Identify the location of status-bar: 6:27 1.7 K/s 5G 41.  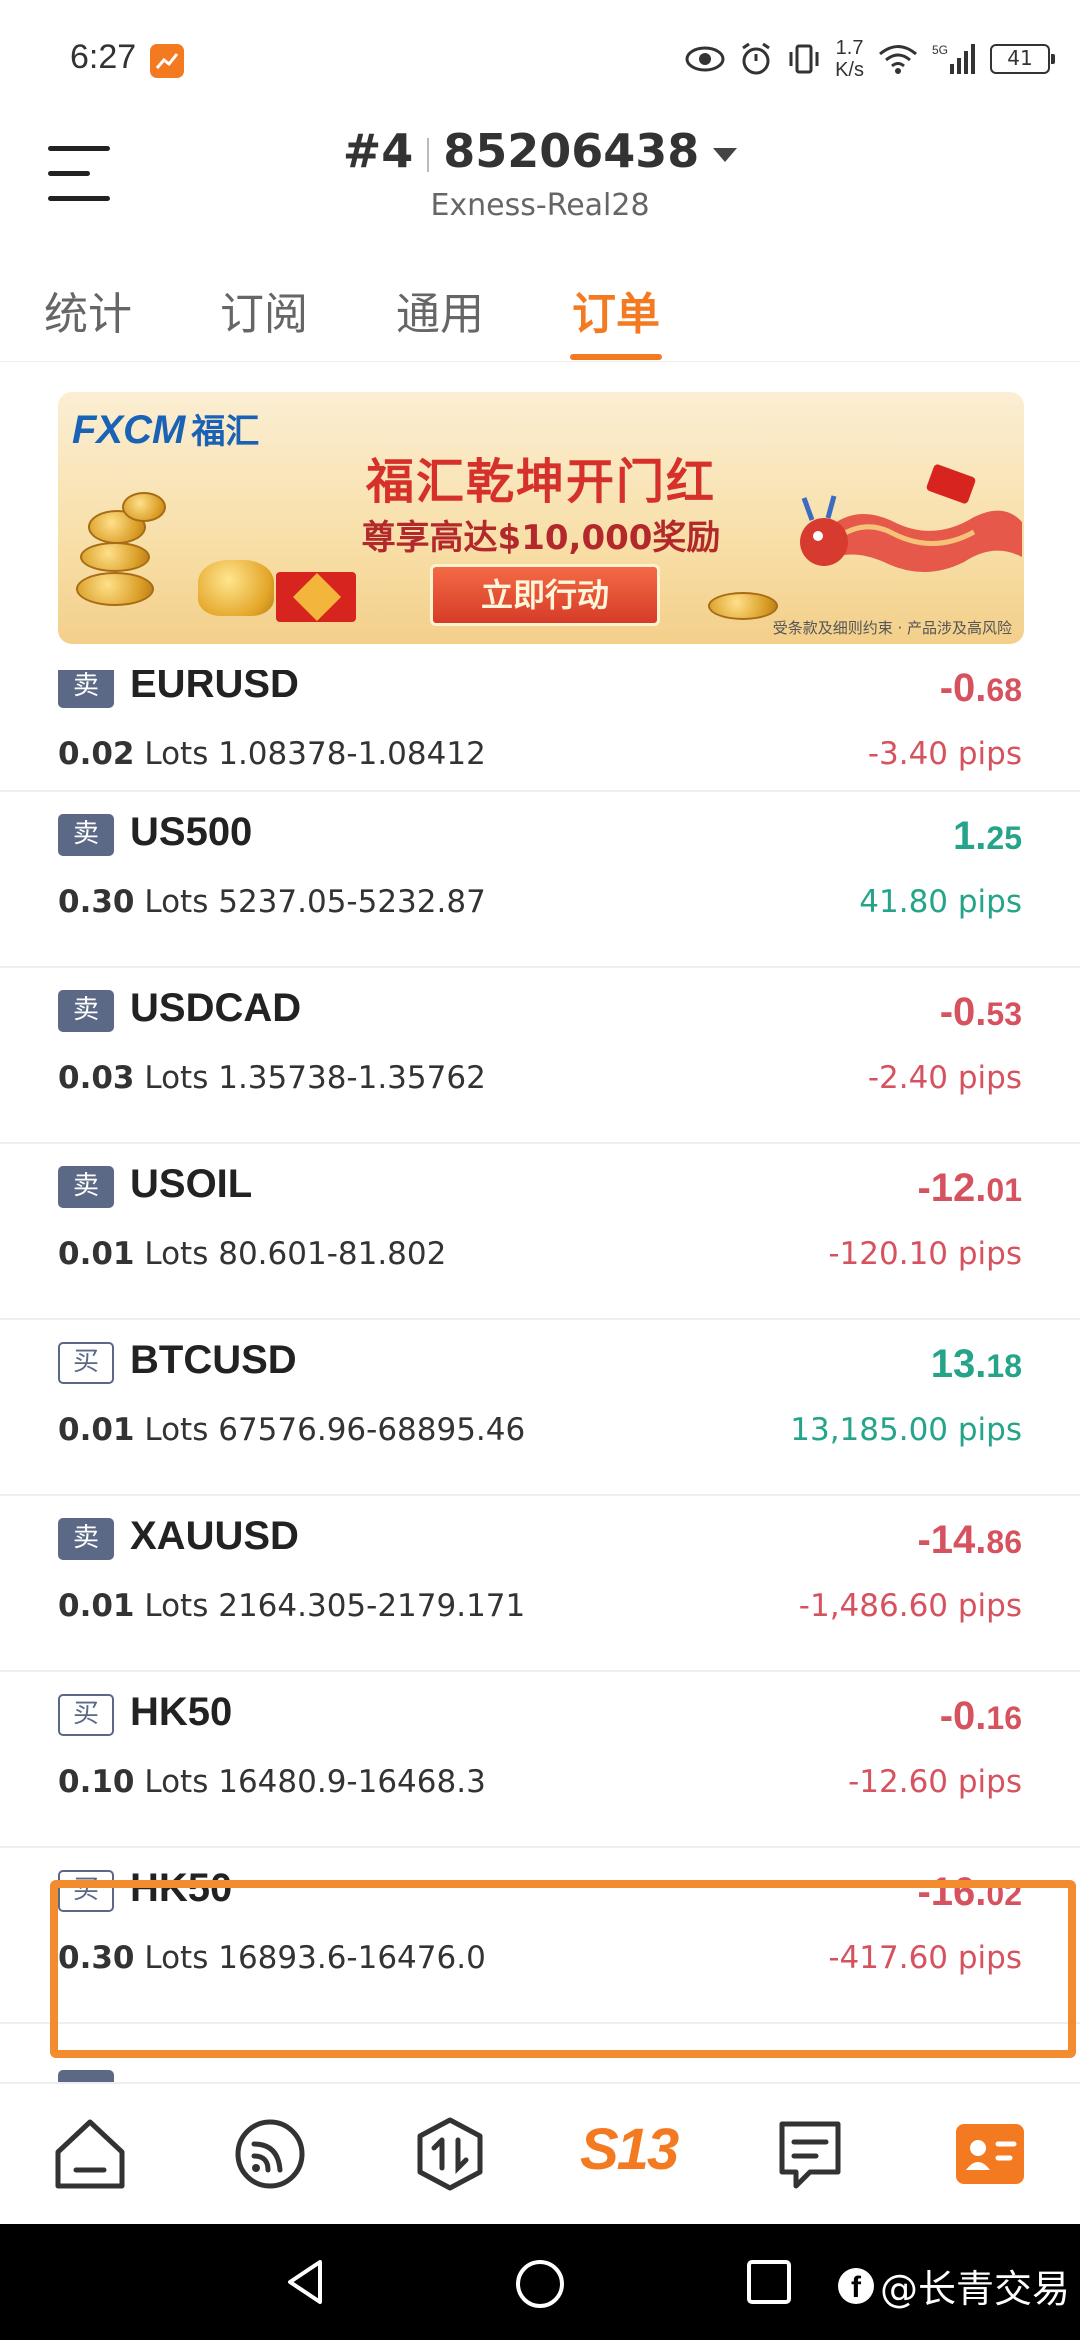
(540, 60).